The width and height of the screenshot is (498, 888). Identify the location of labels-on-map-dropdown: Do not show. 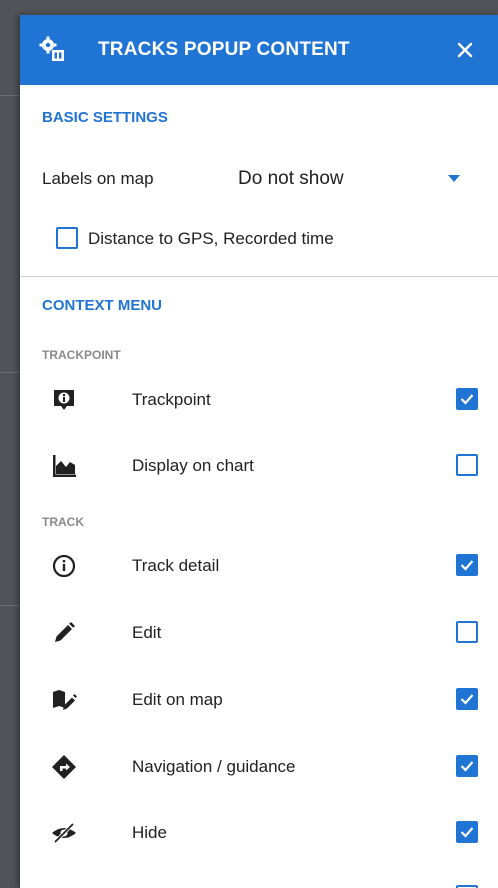
(341, 178).